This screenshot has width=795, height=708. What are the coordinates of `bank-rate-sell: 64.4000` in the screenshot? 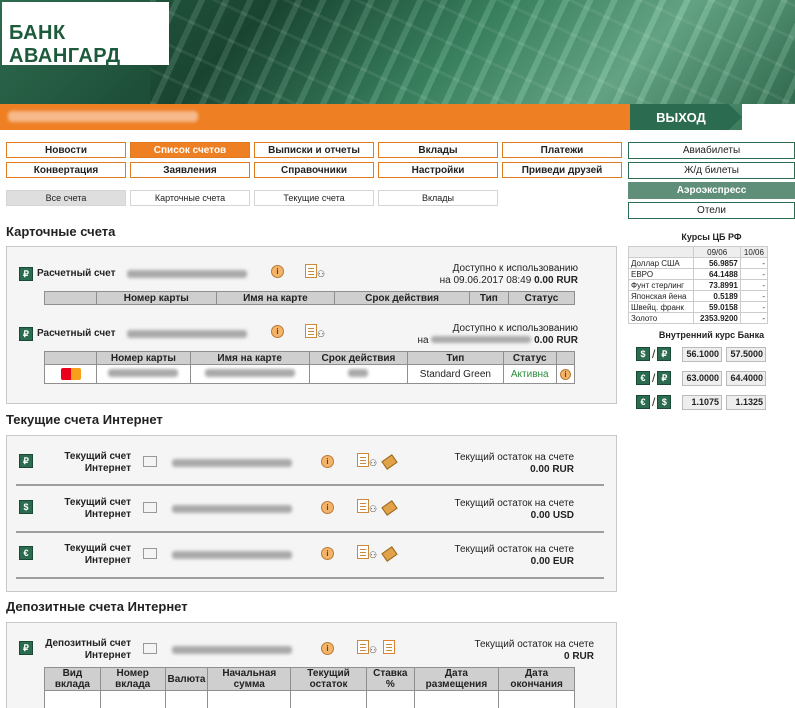 It's located at (746, 378).